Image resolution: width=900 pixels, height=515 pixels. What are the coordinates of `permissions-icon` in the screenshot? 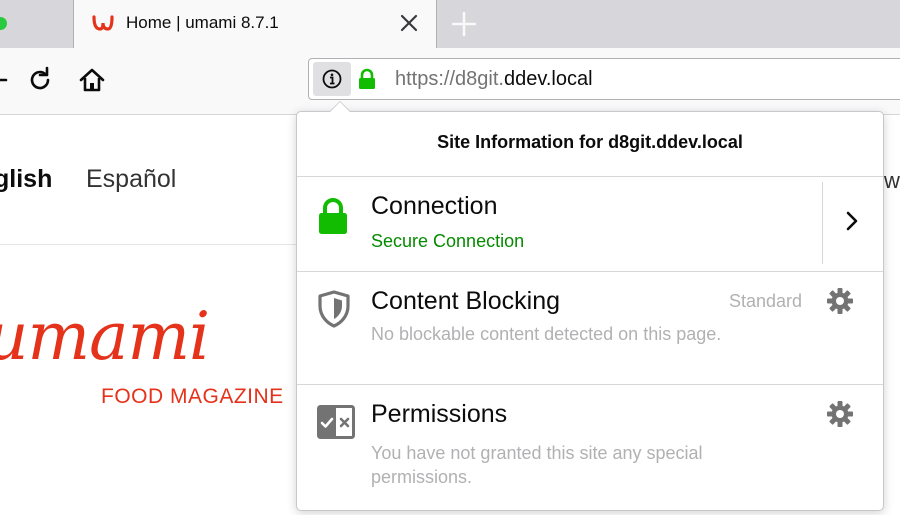 It's located at (336, 422).